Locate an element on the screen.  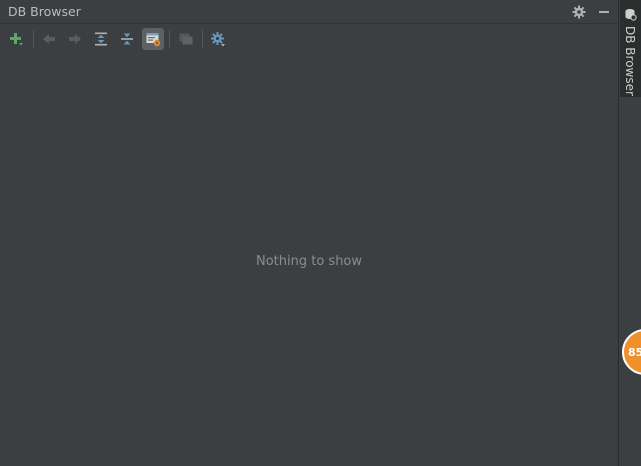
settings-gear-icon is located at coordinates (218, 39).